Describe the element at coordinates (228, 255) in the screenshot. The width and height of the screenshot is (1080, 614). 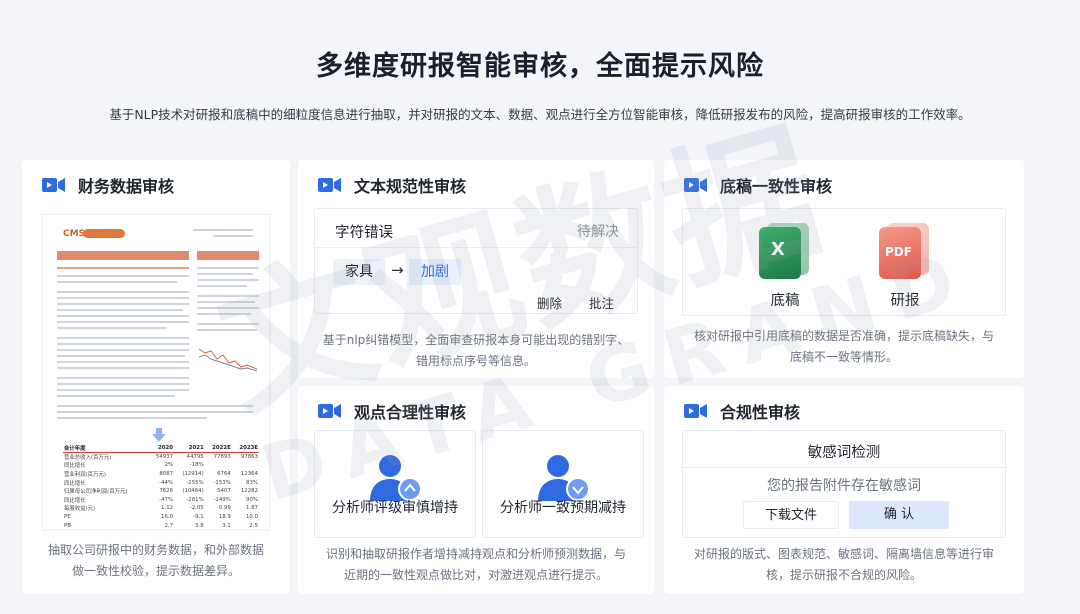
I see `report-side-heading-bar` at that location.